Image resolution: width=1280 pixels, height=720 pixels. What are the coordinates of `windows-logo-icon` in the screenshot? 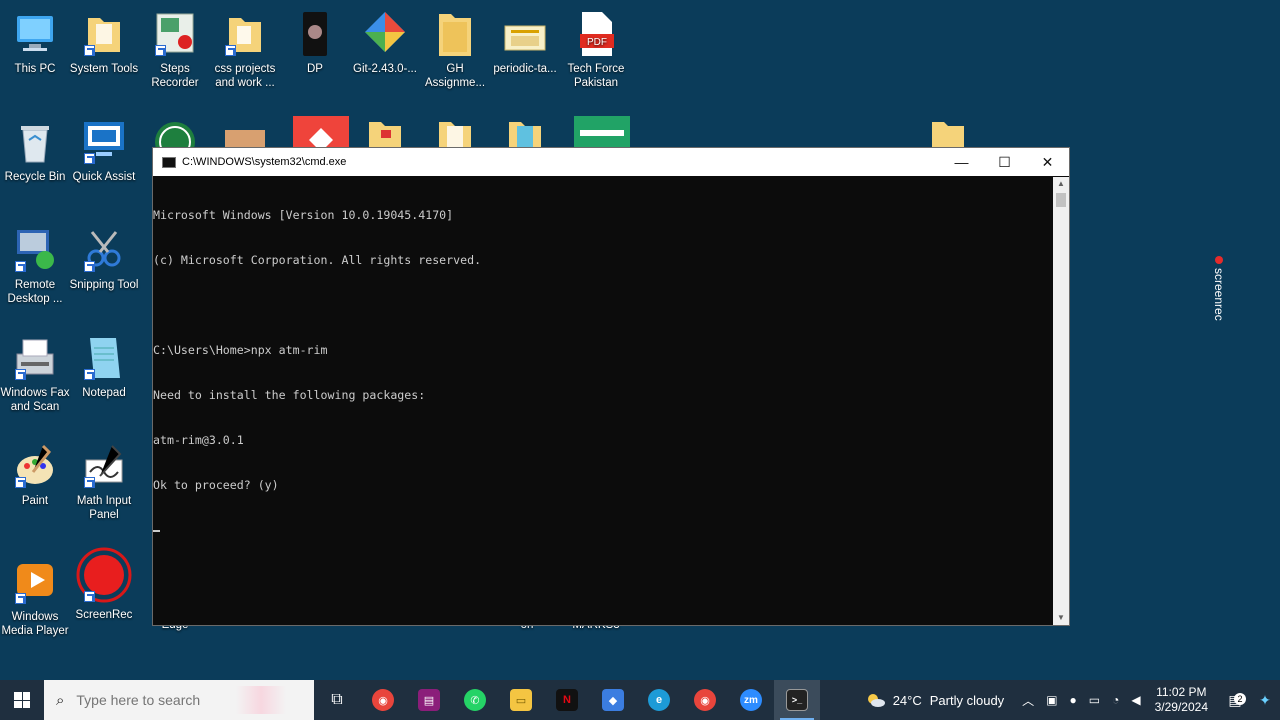 It's located at (22, 700).